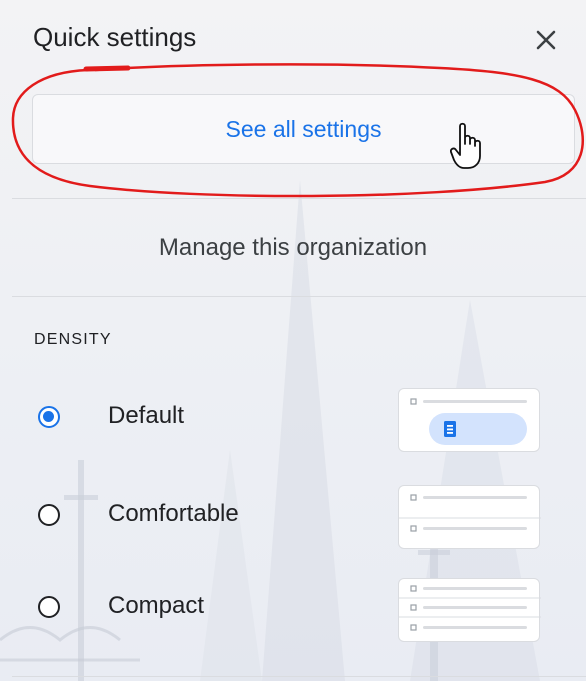 Image resolution: width=586 pixels, height=681 pixels. I want to click on radio-default, so click(49, 417).